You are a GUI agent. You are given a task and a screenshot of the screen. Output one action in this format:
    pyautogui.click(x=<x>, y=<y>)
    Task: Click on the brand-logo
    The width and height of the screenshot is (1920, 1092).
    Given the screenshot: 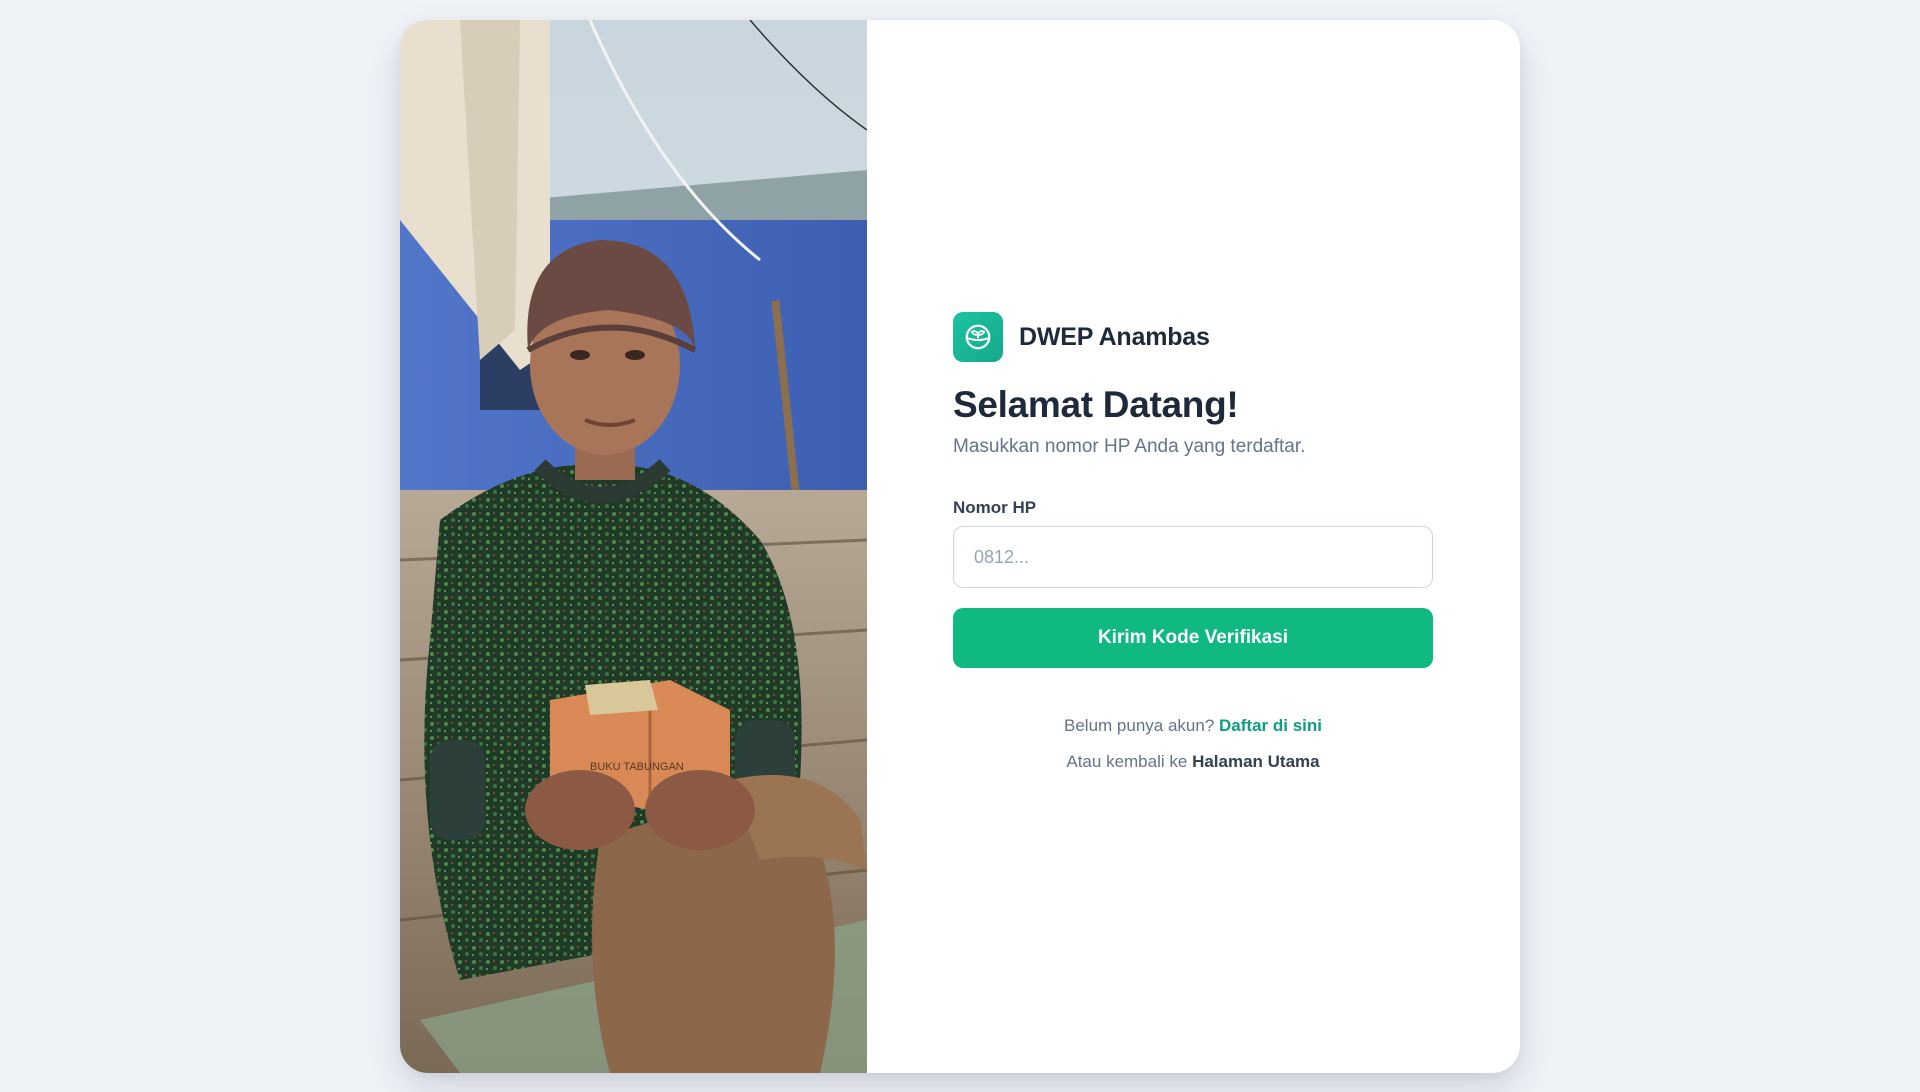 What is the action you would take?
    pyautogui.click(x=978, y=337)
    